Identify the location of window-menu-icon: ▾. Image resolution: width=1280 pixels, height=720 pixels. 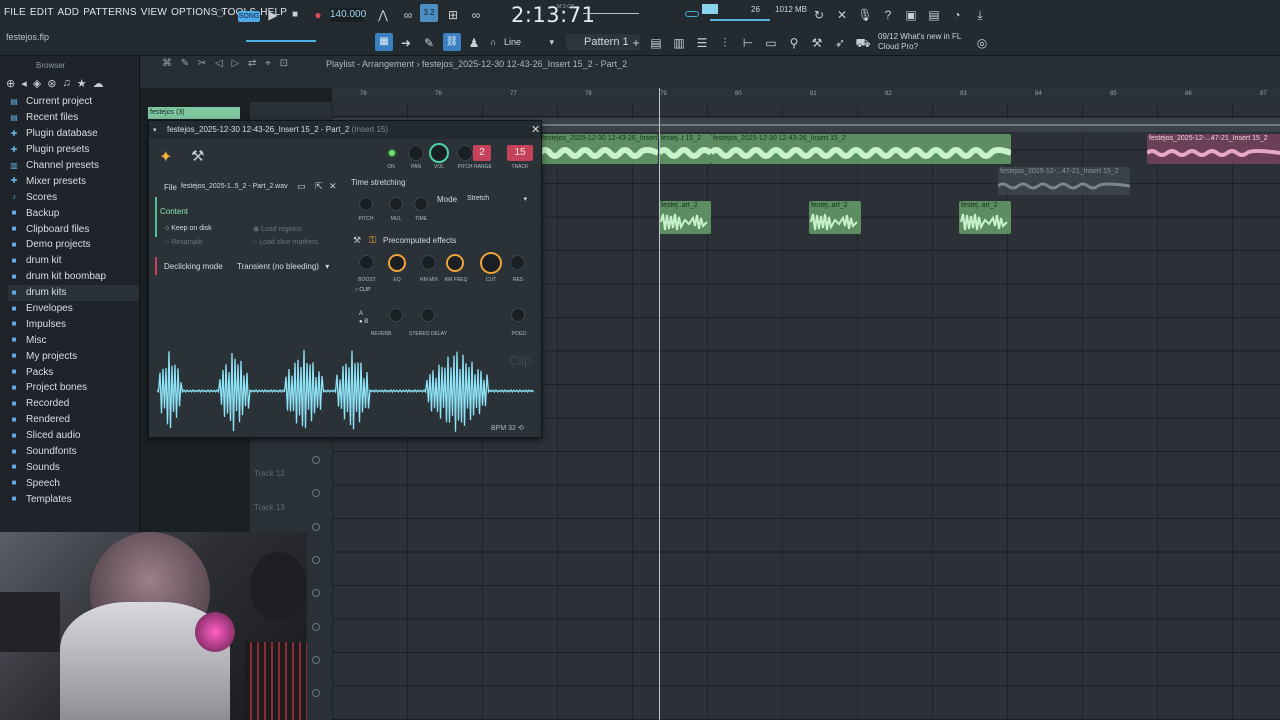
(155, 130).